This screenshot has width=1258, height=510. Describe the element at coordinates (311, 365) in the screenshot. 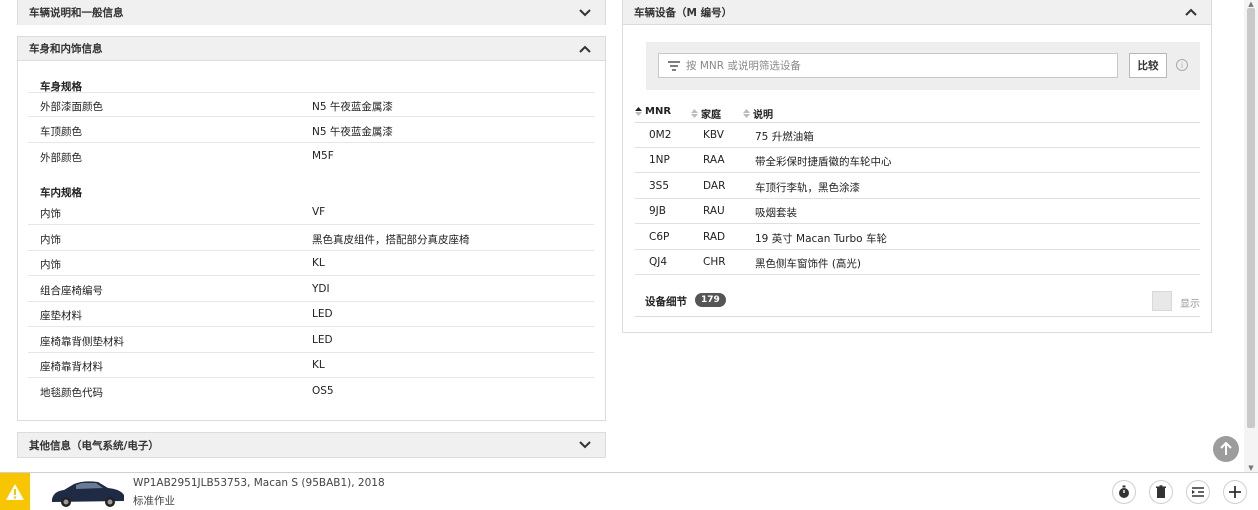

I see `spec-row: 座椅靠背材料 KL` at that location.